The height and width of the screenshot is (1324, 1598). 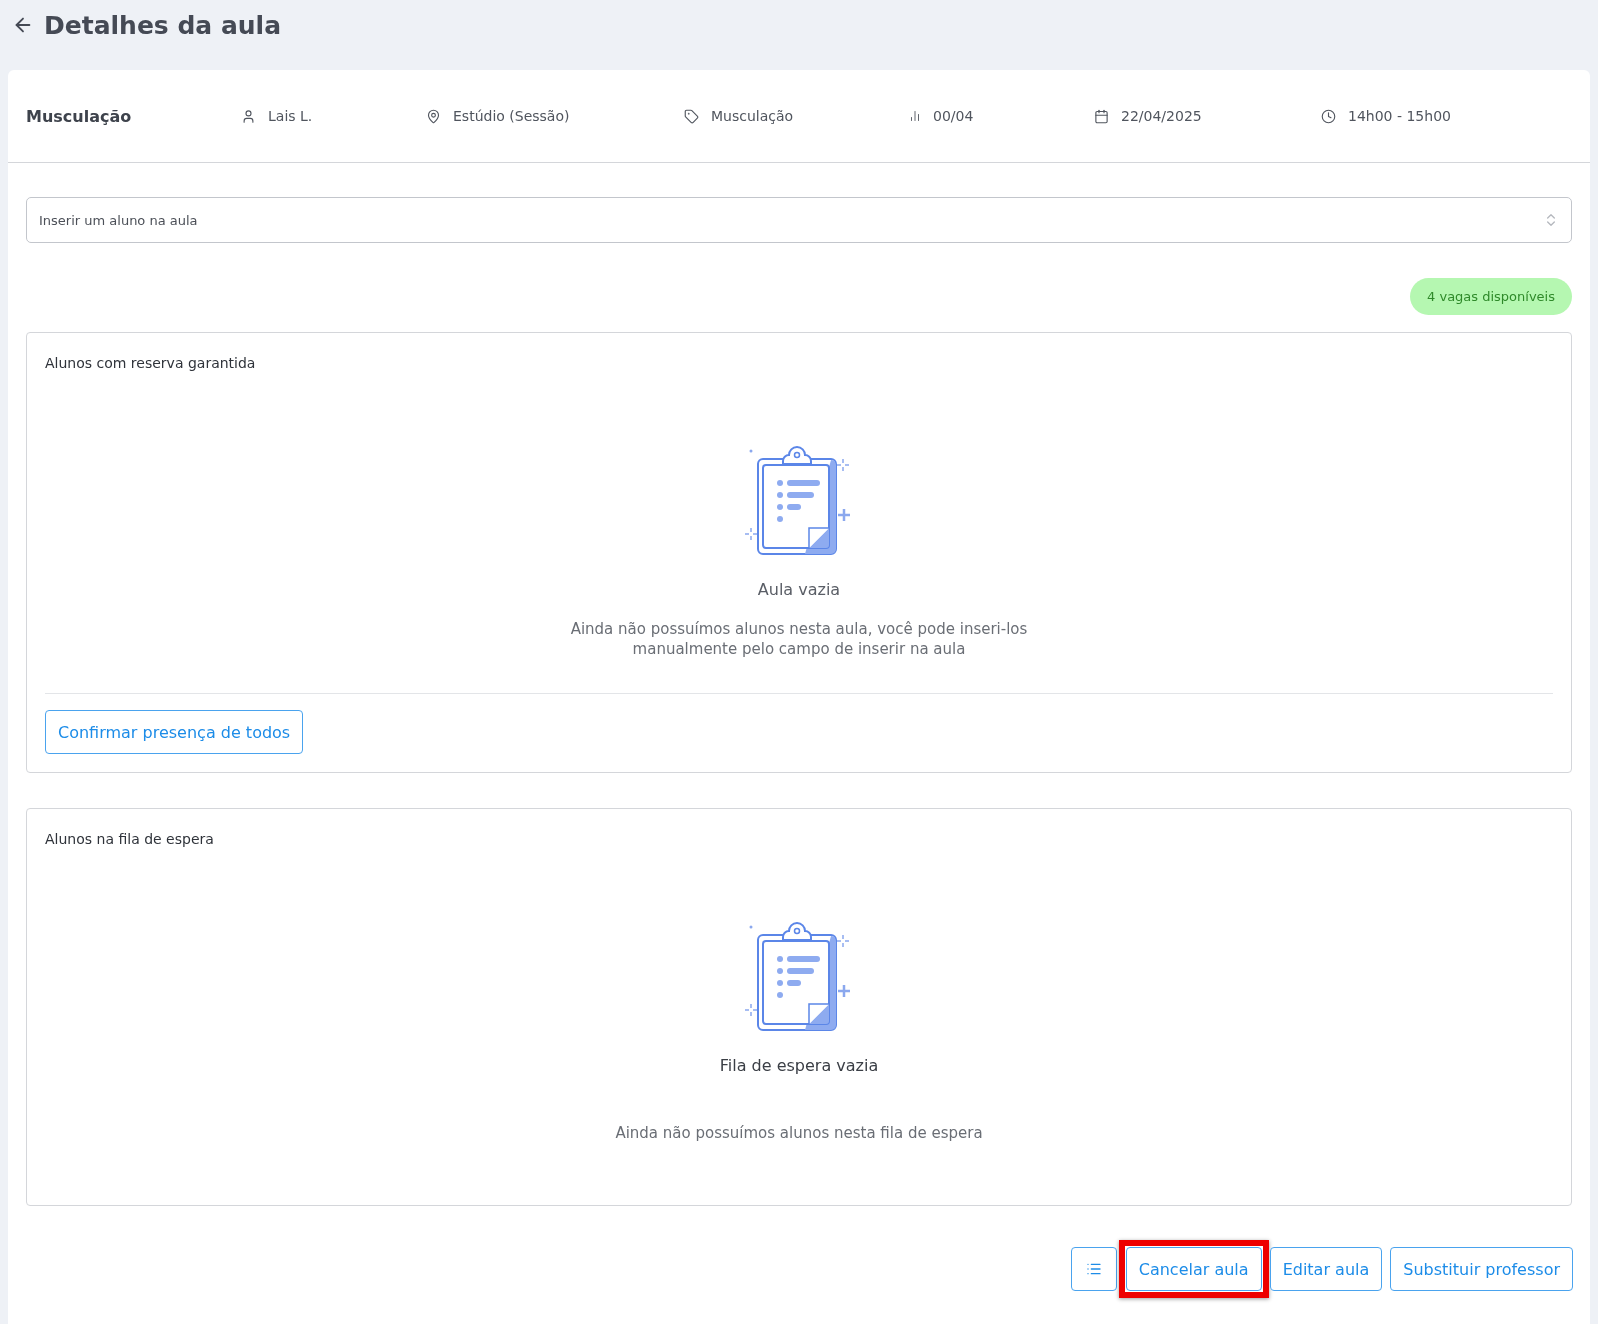 What do you see at coordinates (248, 116) in the screenshot?
I see `person-icon` at bounding box center [248, 116].